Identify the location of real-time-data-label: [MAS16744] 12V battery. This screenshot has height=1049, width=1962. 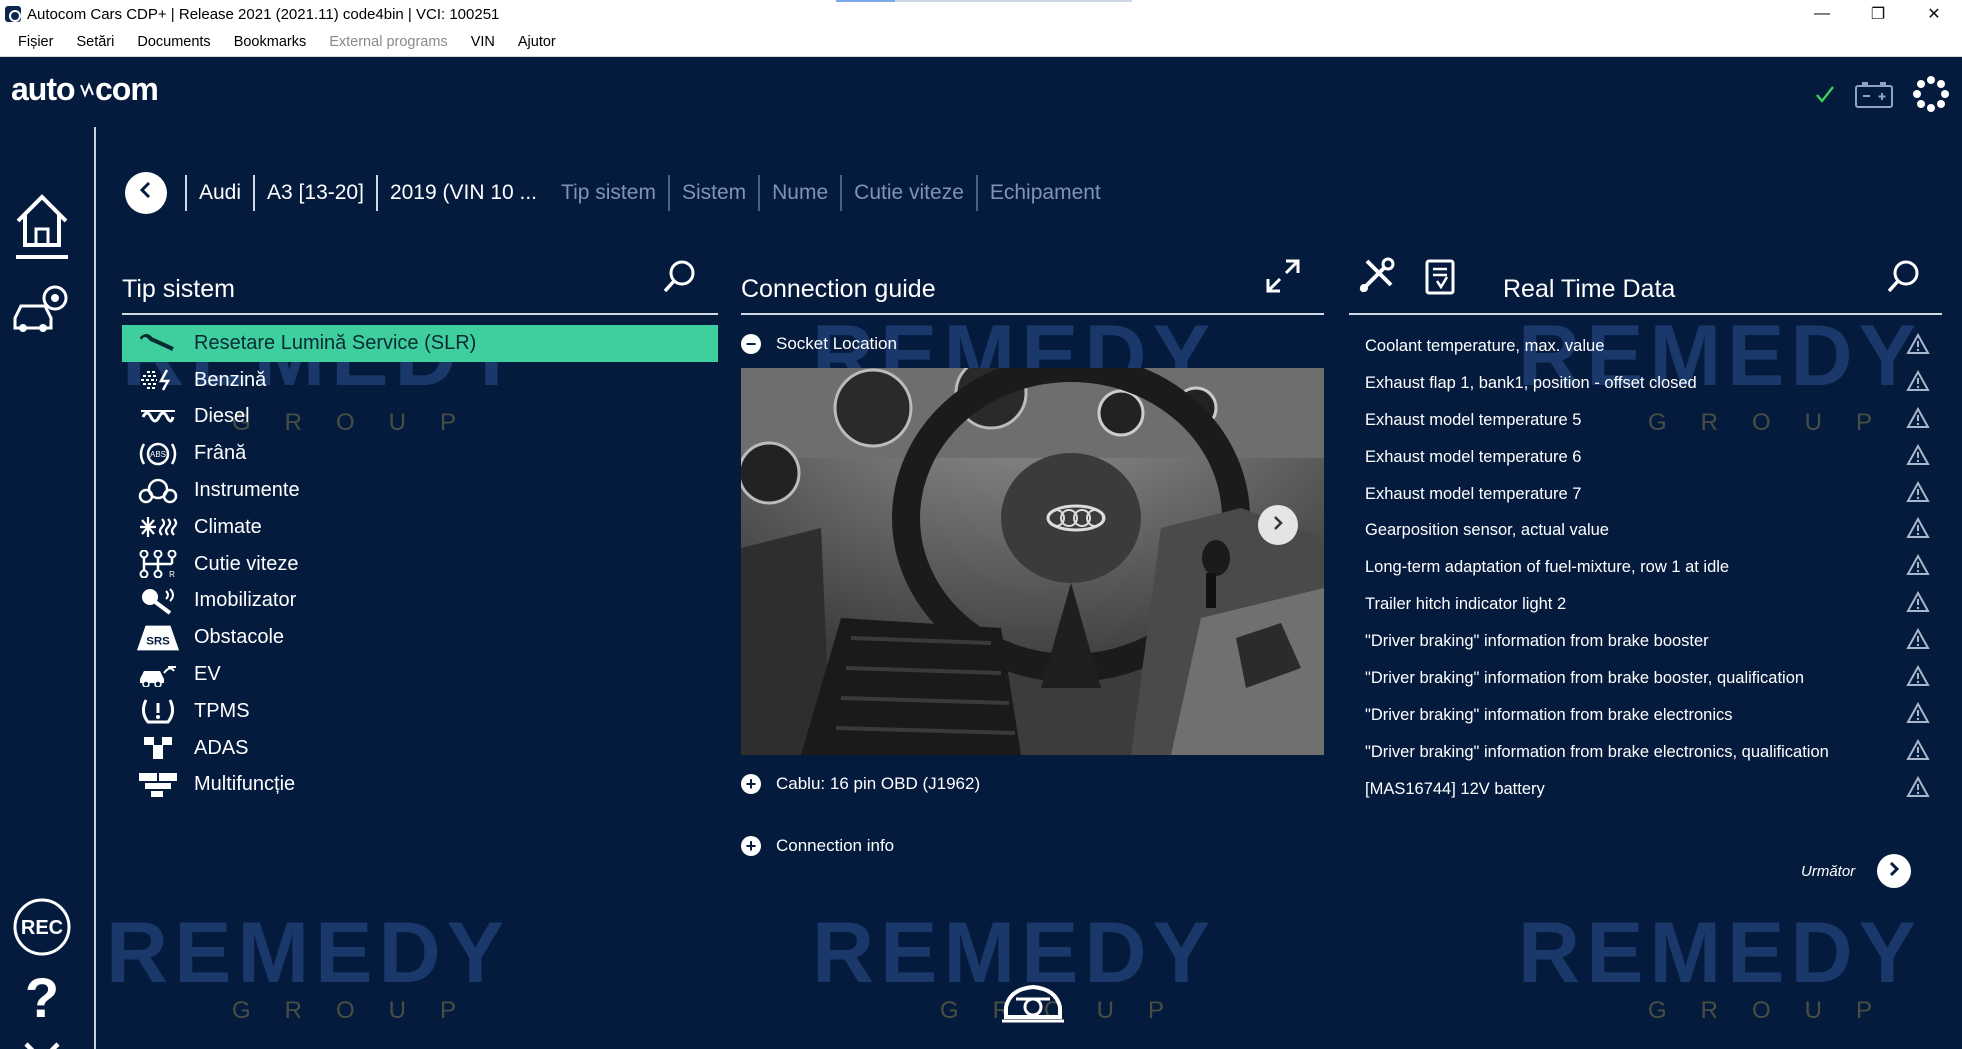
(1455, 788).